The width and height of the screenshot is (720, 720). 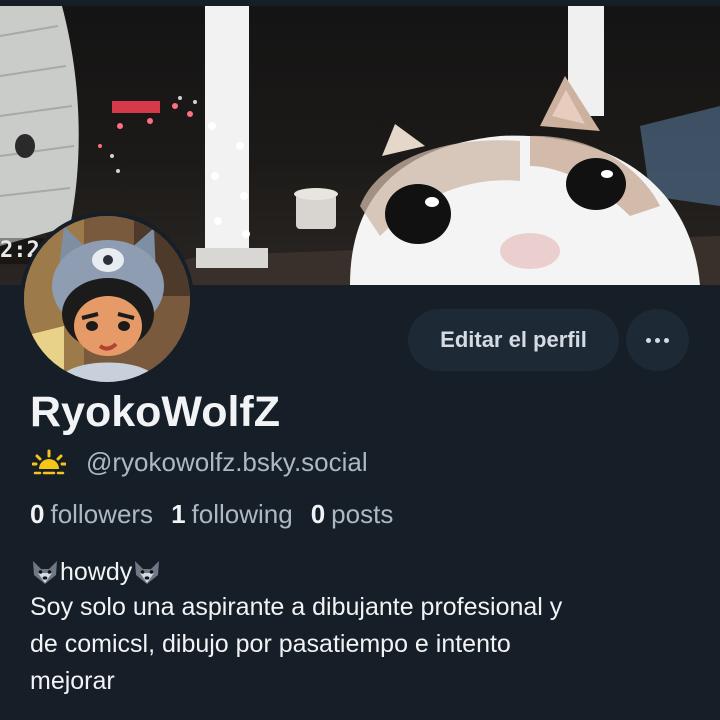 I want to click on bio-line: mejorar, so click(x=72, y=681).